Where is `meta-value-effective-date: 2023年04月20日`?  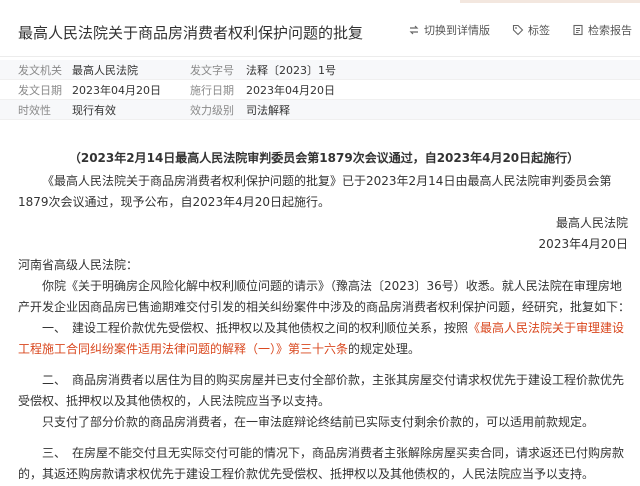 meta-value-effective-date: 2023年04月20日 is located at coordinates (290, 90).